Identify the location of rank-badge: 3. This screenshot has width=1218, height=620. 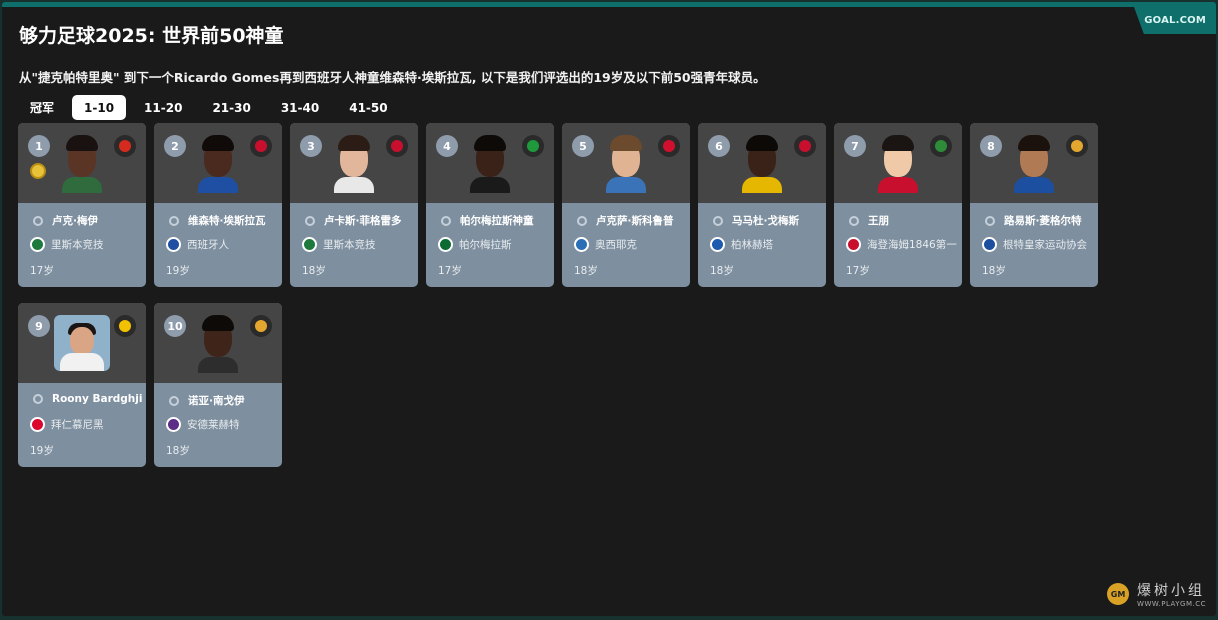
(311, 146).